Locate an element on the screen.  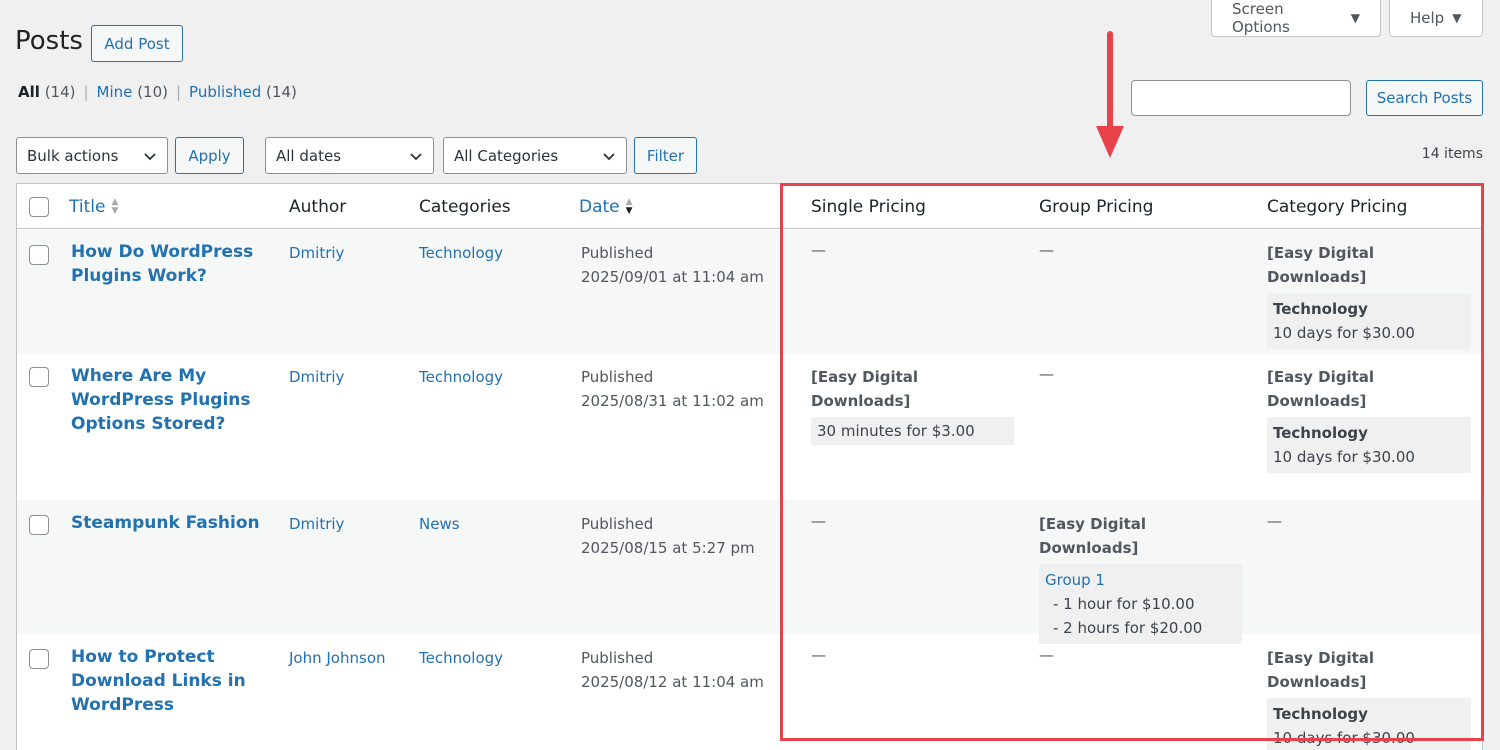
filter-all: All (14) is located at coordinates (46, 92).